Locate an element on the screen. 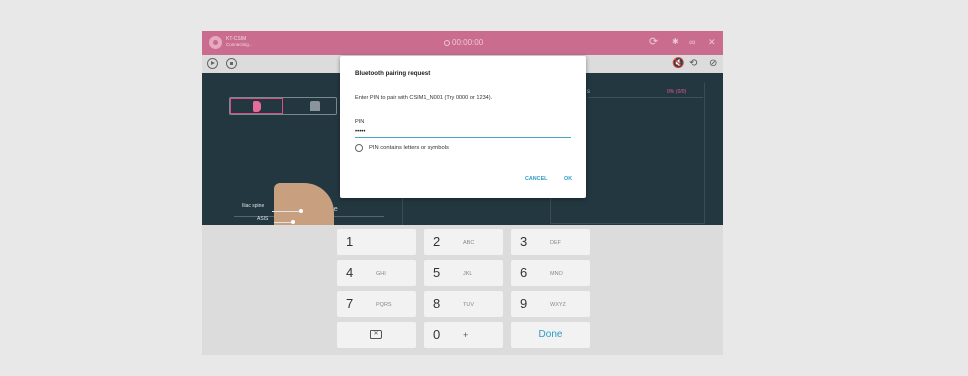 This screenshot has width=968, height=376. pin-input is located at coordinates (463, 132).